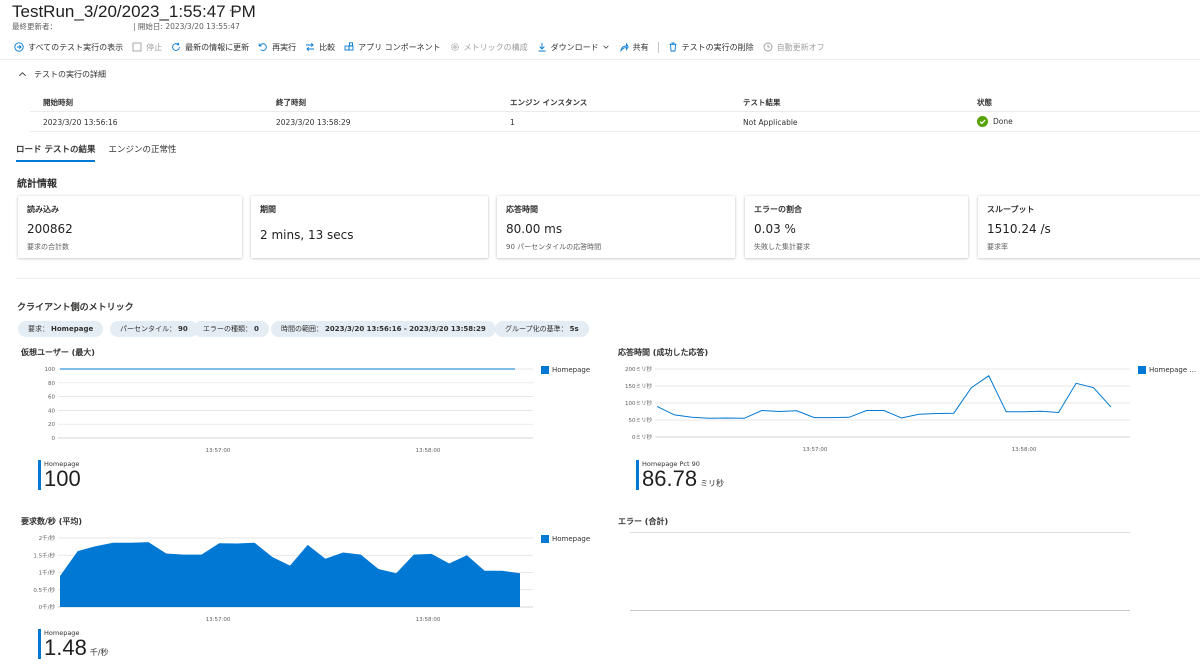  What do you see at coordinates (1011, 209) in the screenshot?
I see `stat-card-title: スループット` at bounding box center [1011, 209].